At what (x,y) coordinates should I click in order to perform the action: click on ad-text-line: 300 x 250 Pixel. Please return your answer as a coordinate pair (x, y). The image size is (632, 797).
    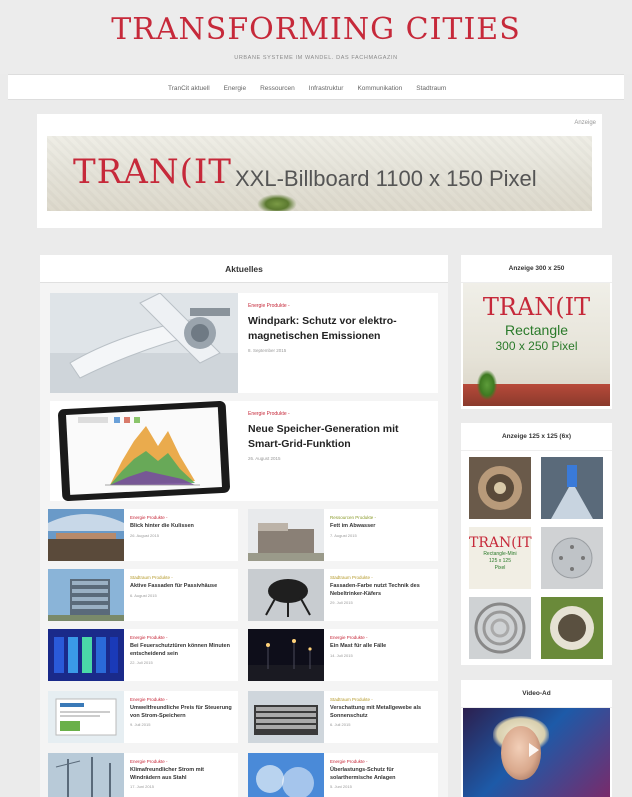
    Looking at the image, I should click on (536, 346).